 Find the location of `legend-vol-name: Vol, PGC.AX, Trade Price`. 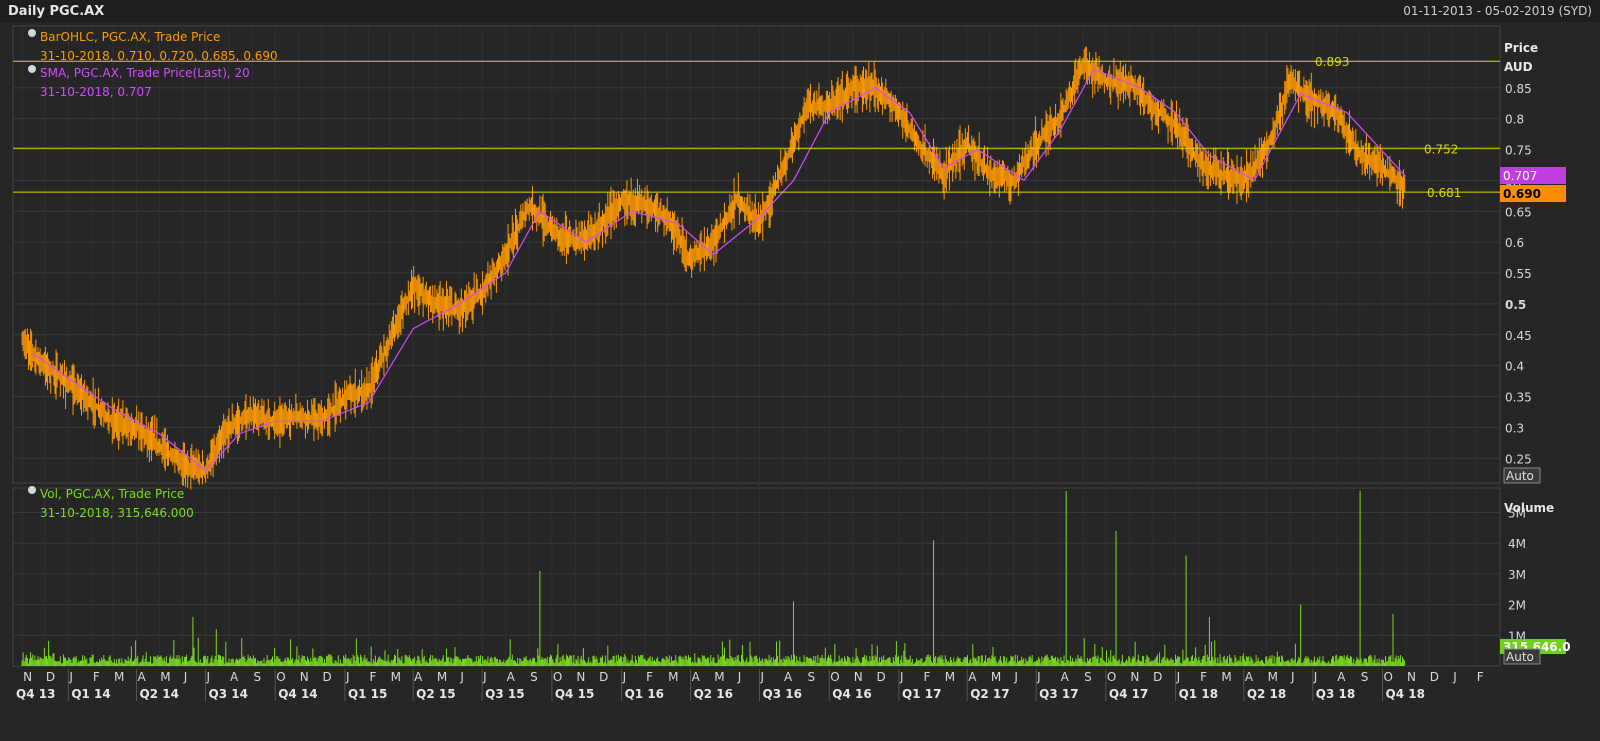

legend-vol-name: Vol, PGC.AX, Trade Price is located at coordinates (112, 494).